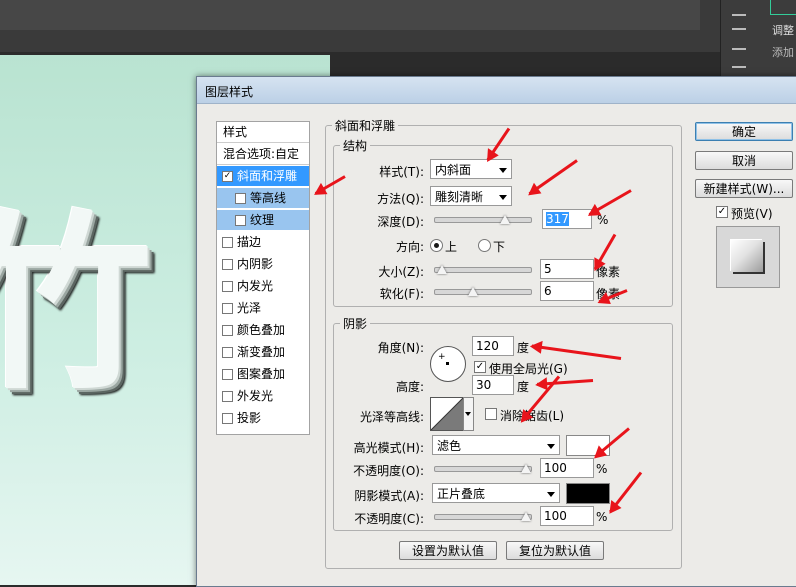 This screenshot has height=587, width=796. I want to click on direction-down-radio, so click(484, 245).